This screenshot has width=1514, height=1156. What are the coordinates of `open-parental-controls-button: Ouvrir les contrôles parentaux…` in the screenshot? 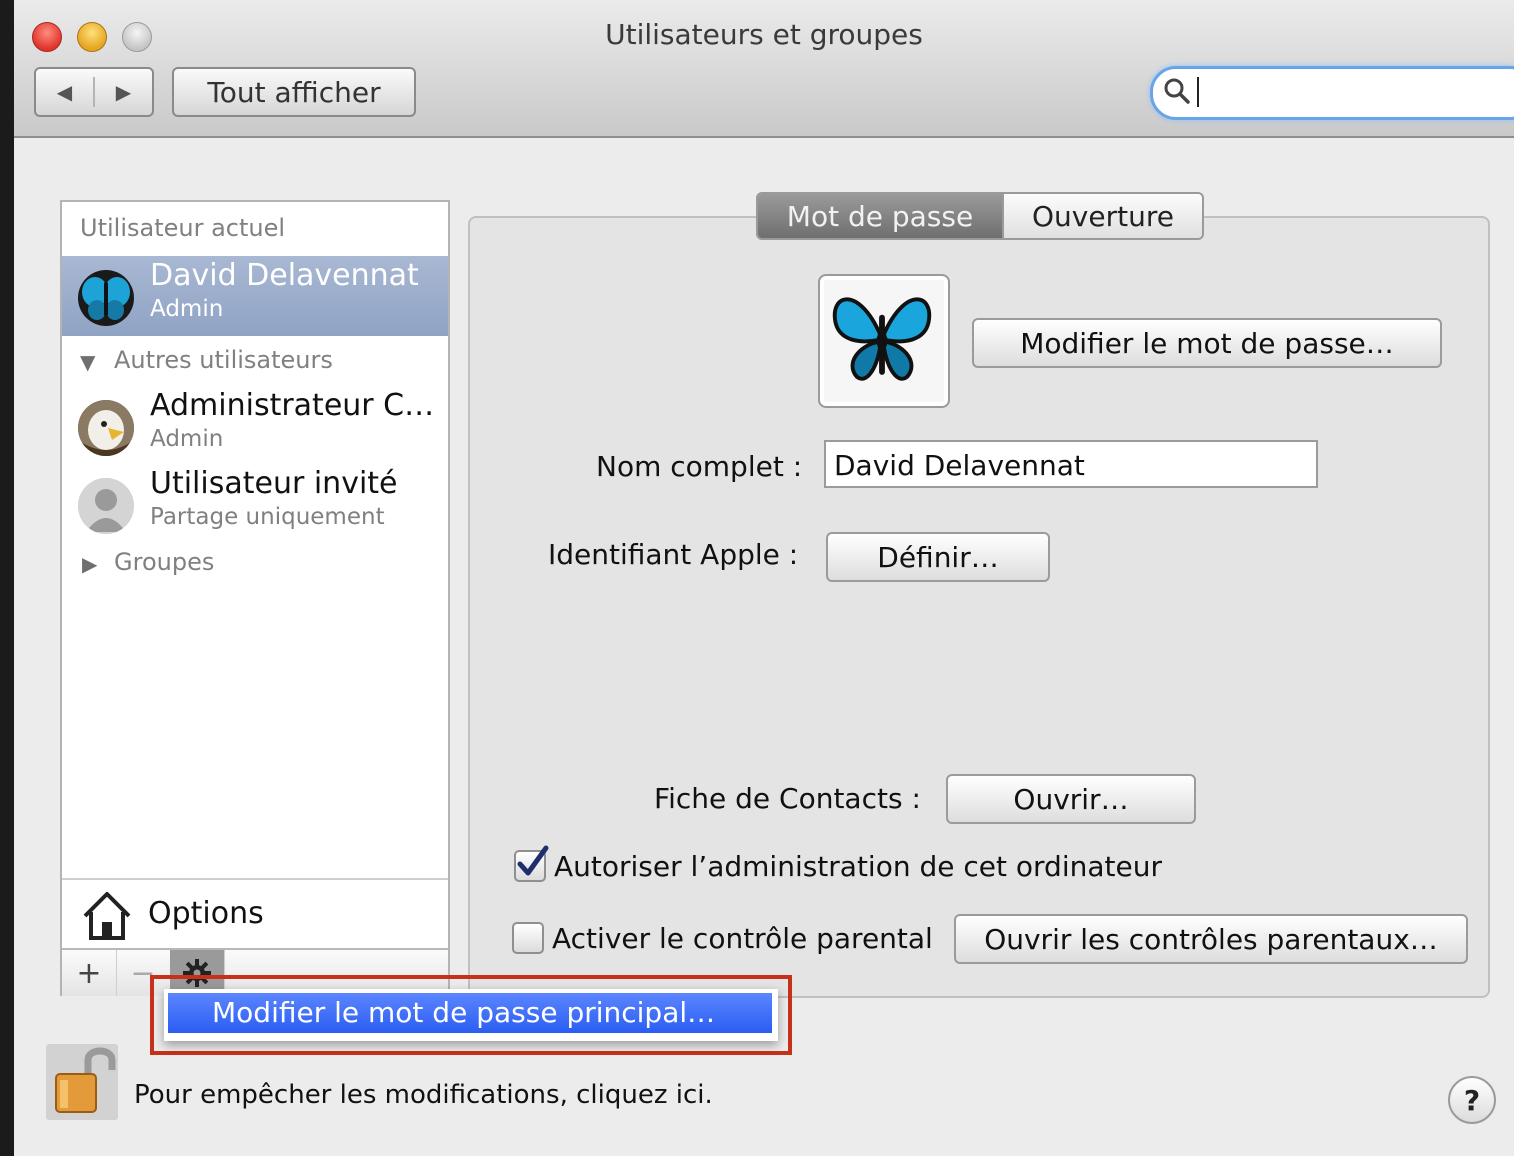 It's located at (1211, 939).